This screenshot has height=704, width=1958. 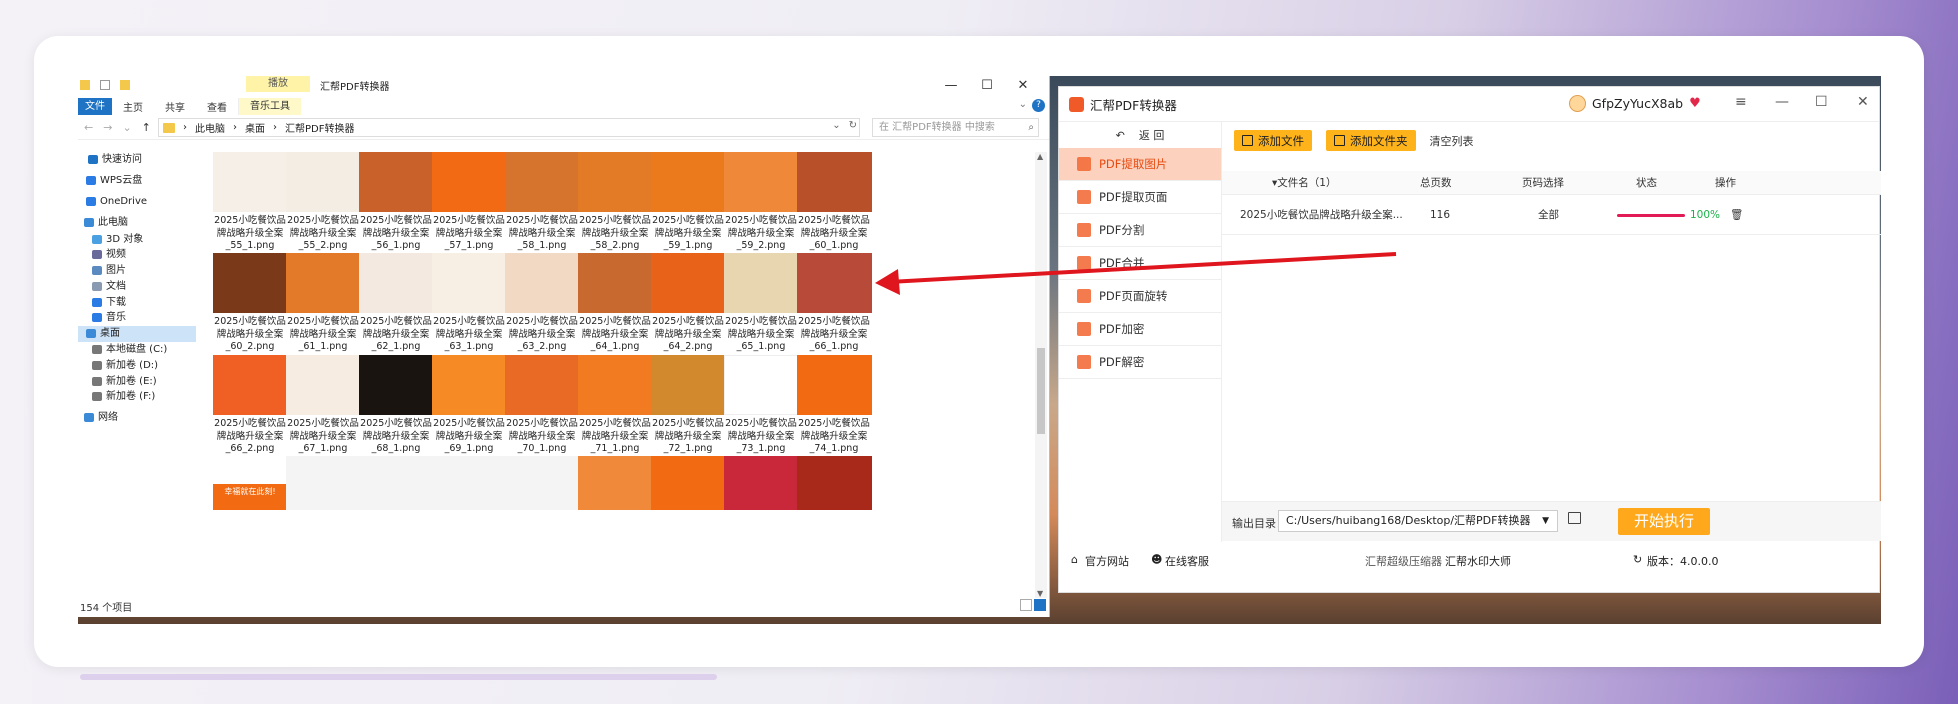 What do you see at coordinates (323, 202) in the screenshot?
I see `file-item: 2025小吃餐饮品牌战略升级全案 _55_2.png` at bounding box center [323, 202].